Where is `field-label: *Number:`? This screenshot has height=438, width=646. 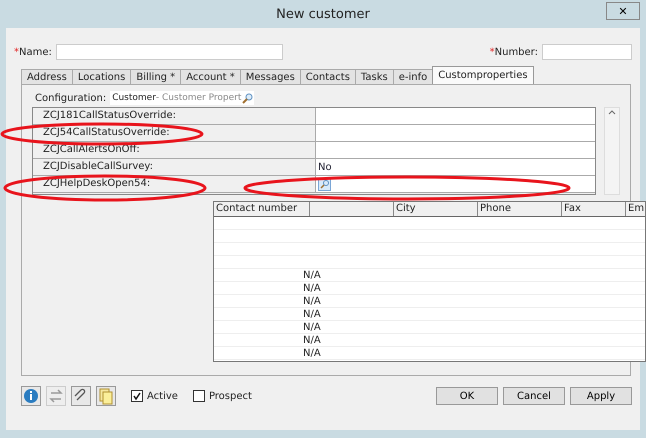
field-label: *Number: is located at coordinates (514, 52).